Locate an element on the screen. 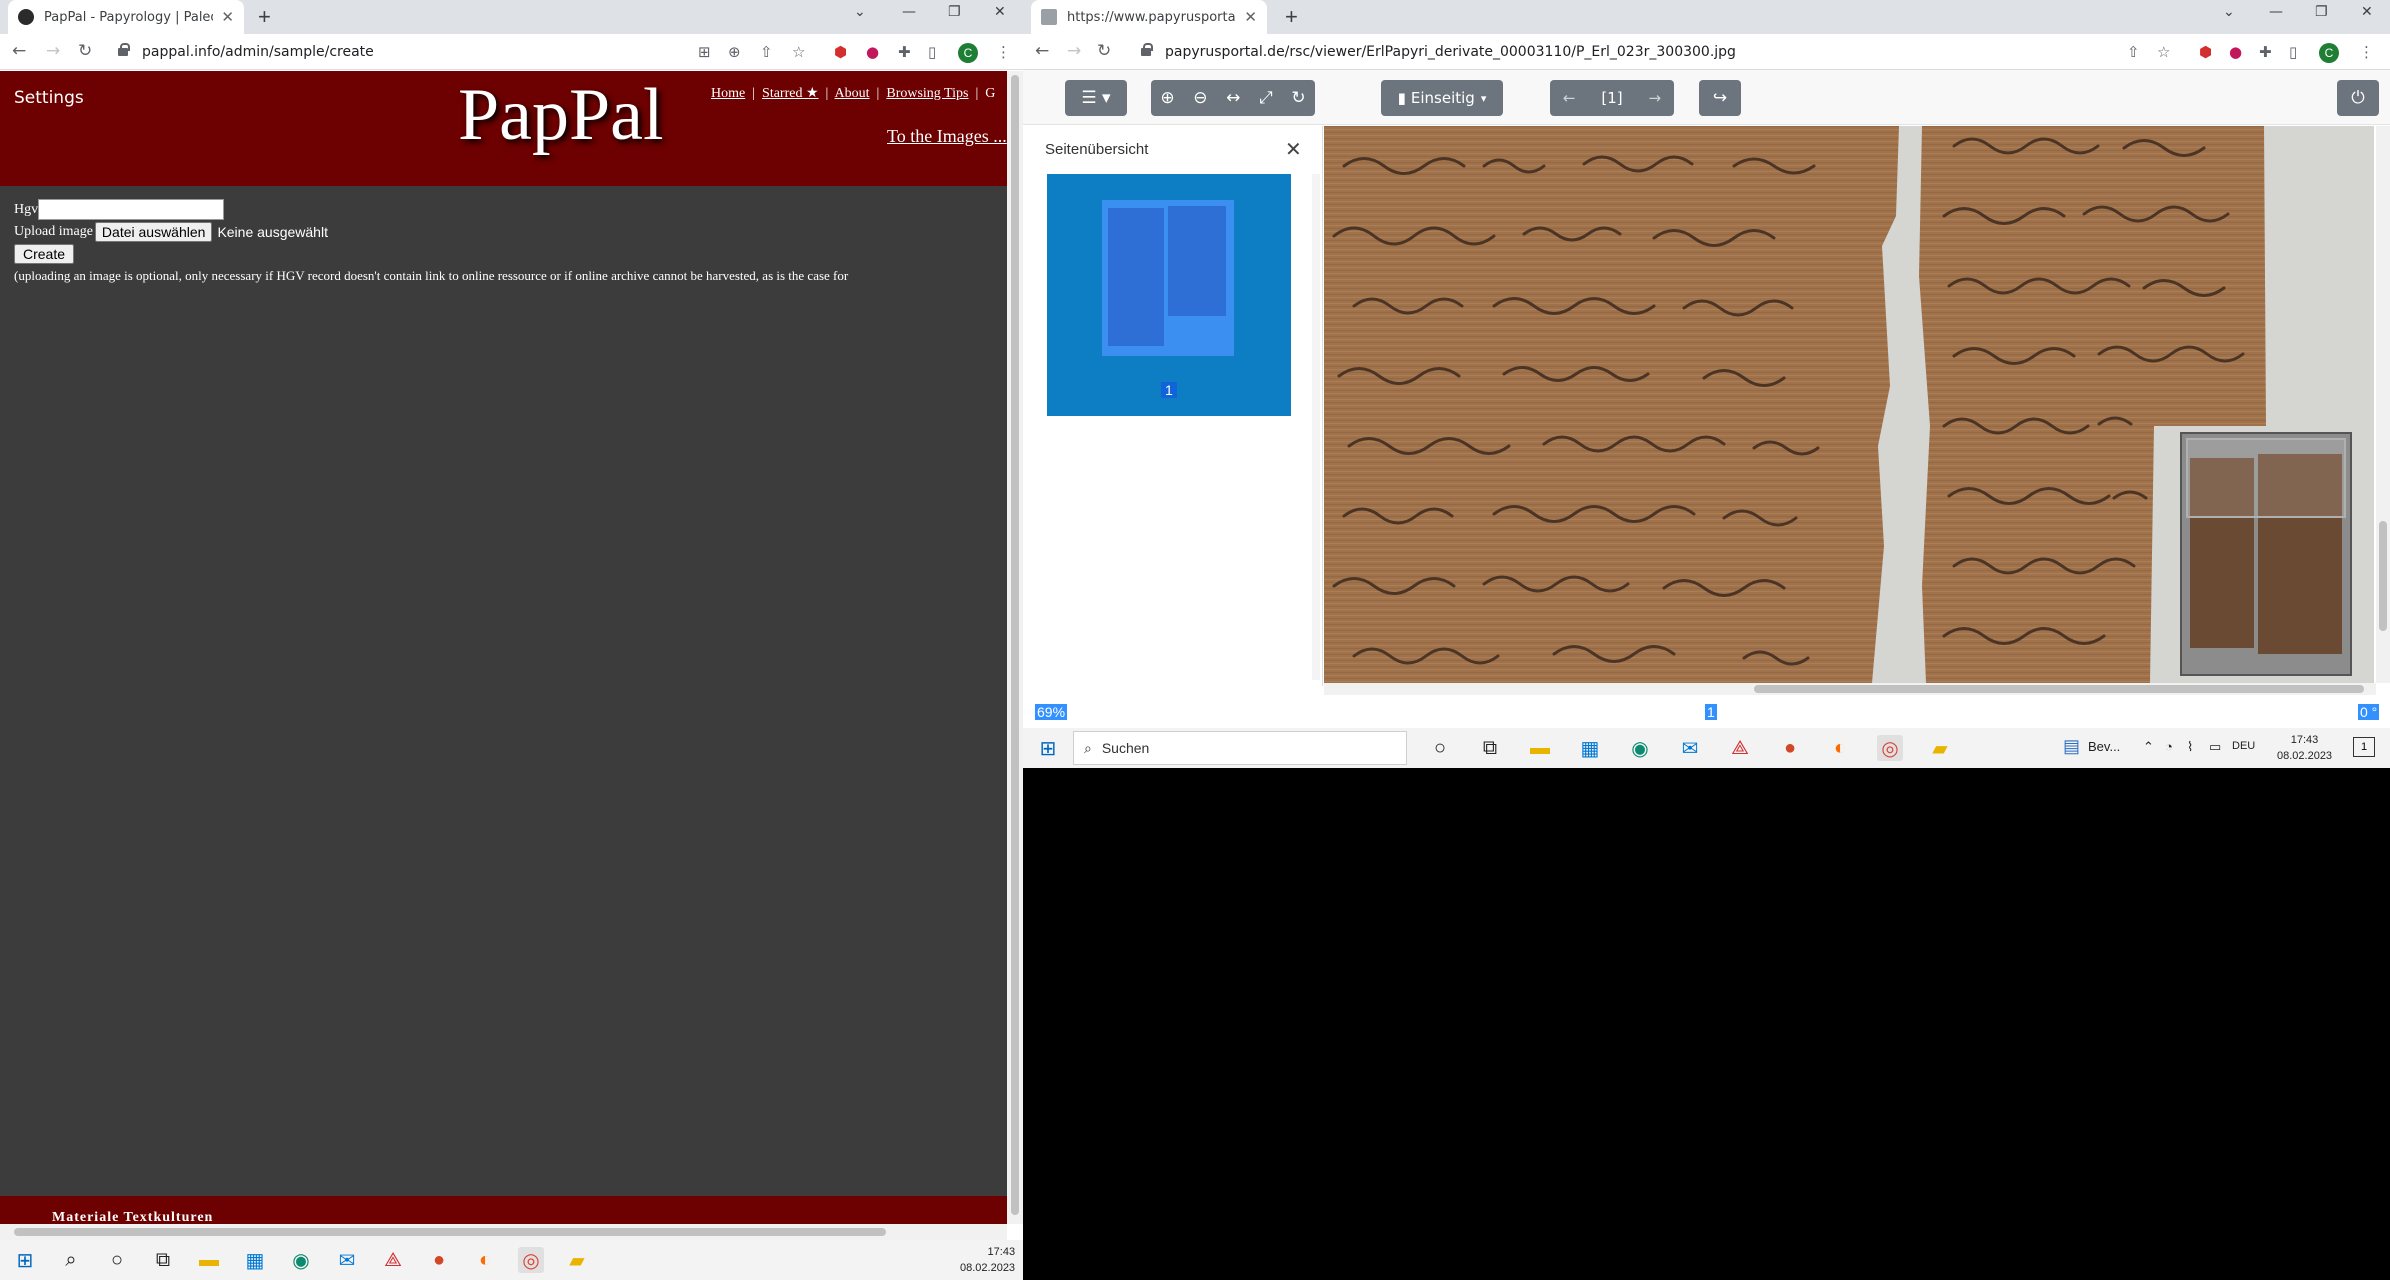 The height and width of the screenshot is (1280, 2390). pappal-logo: PapPal is located at coordinates (561, 115).